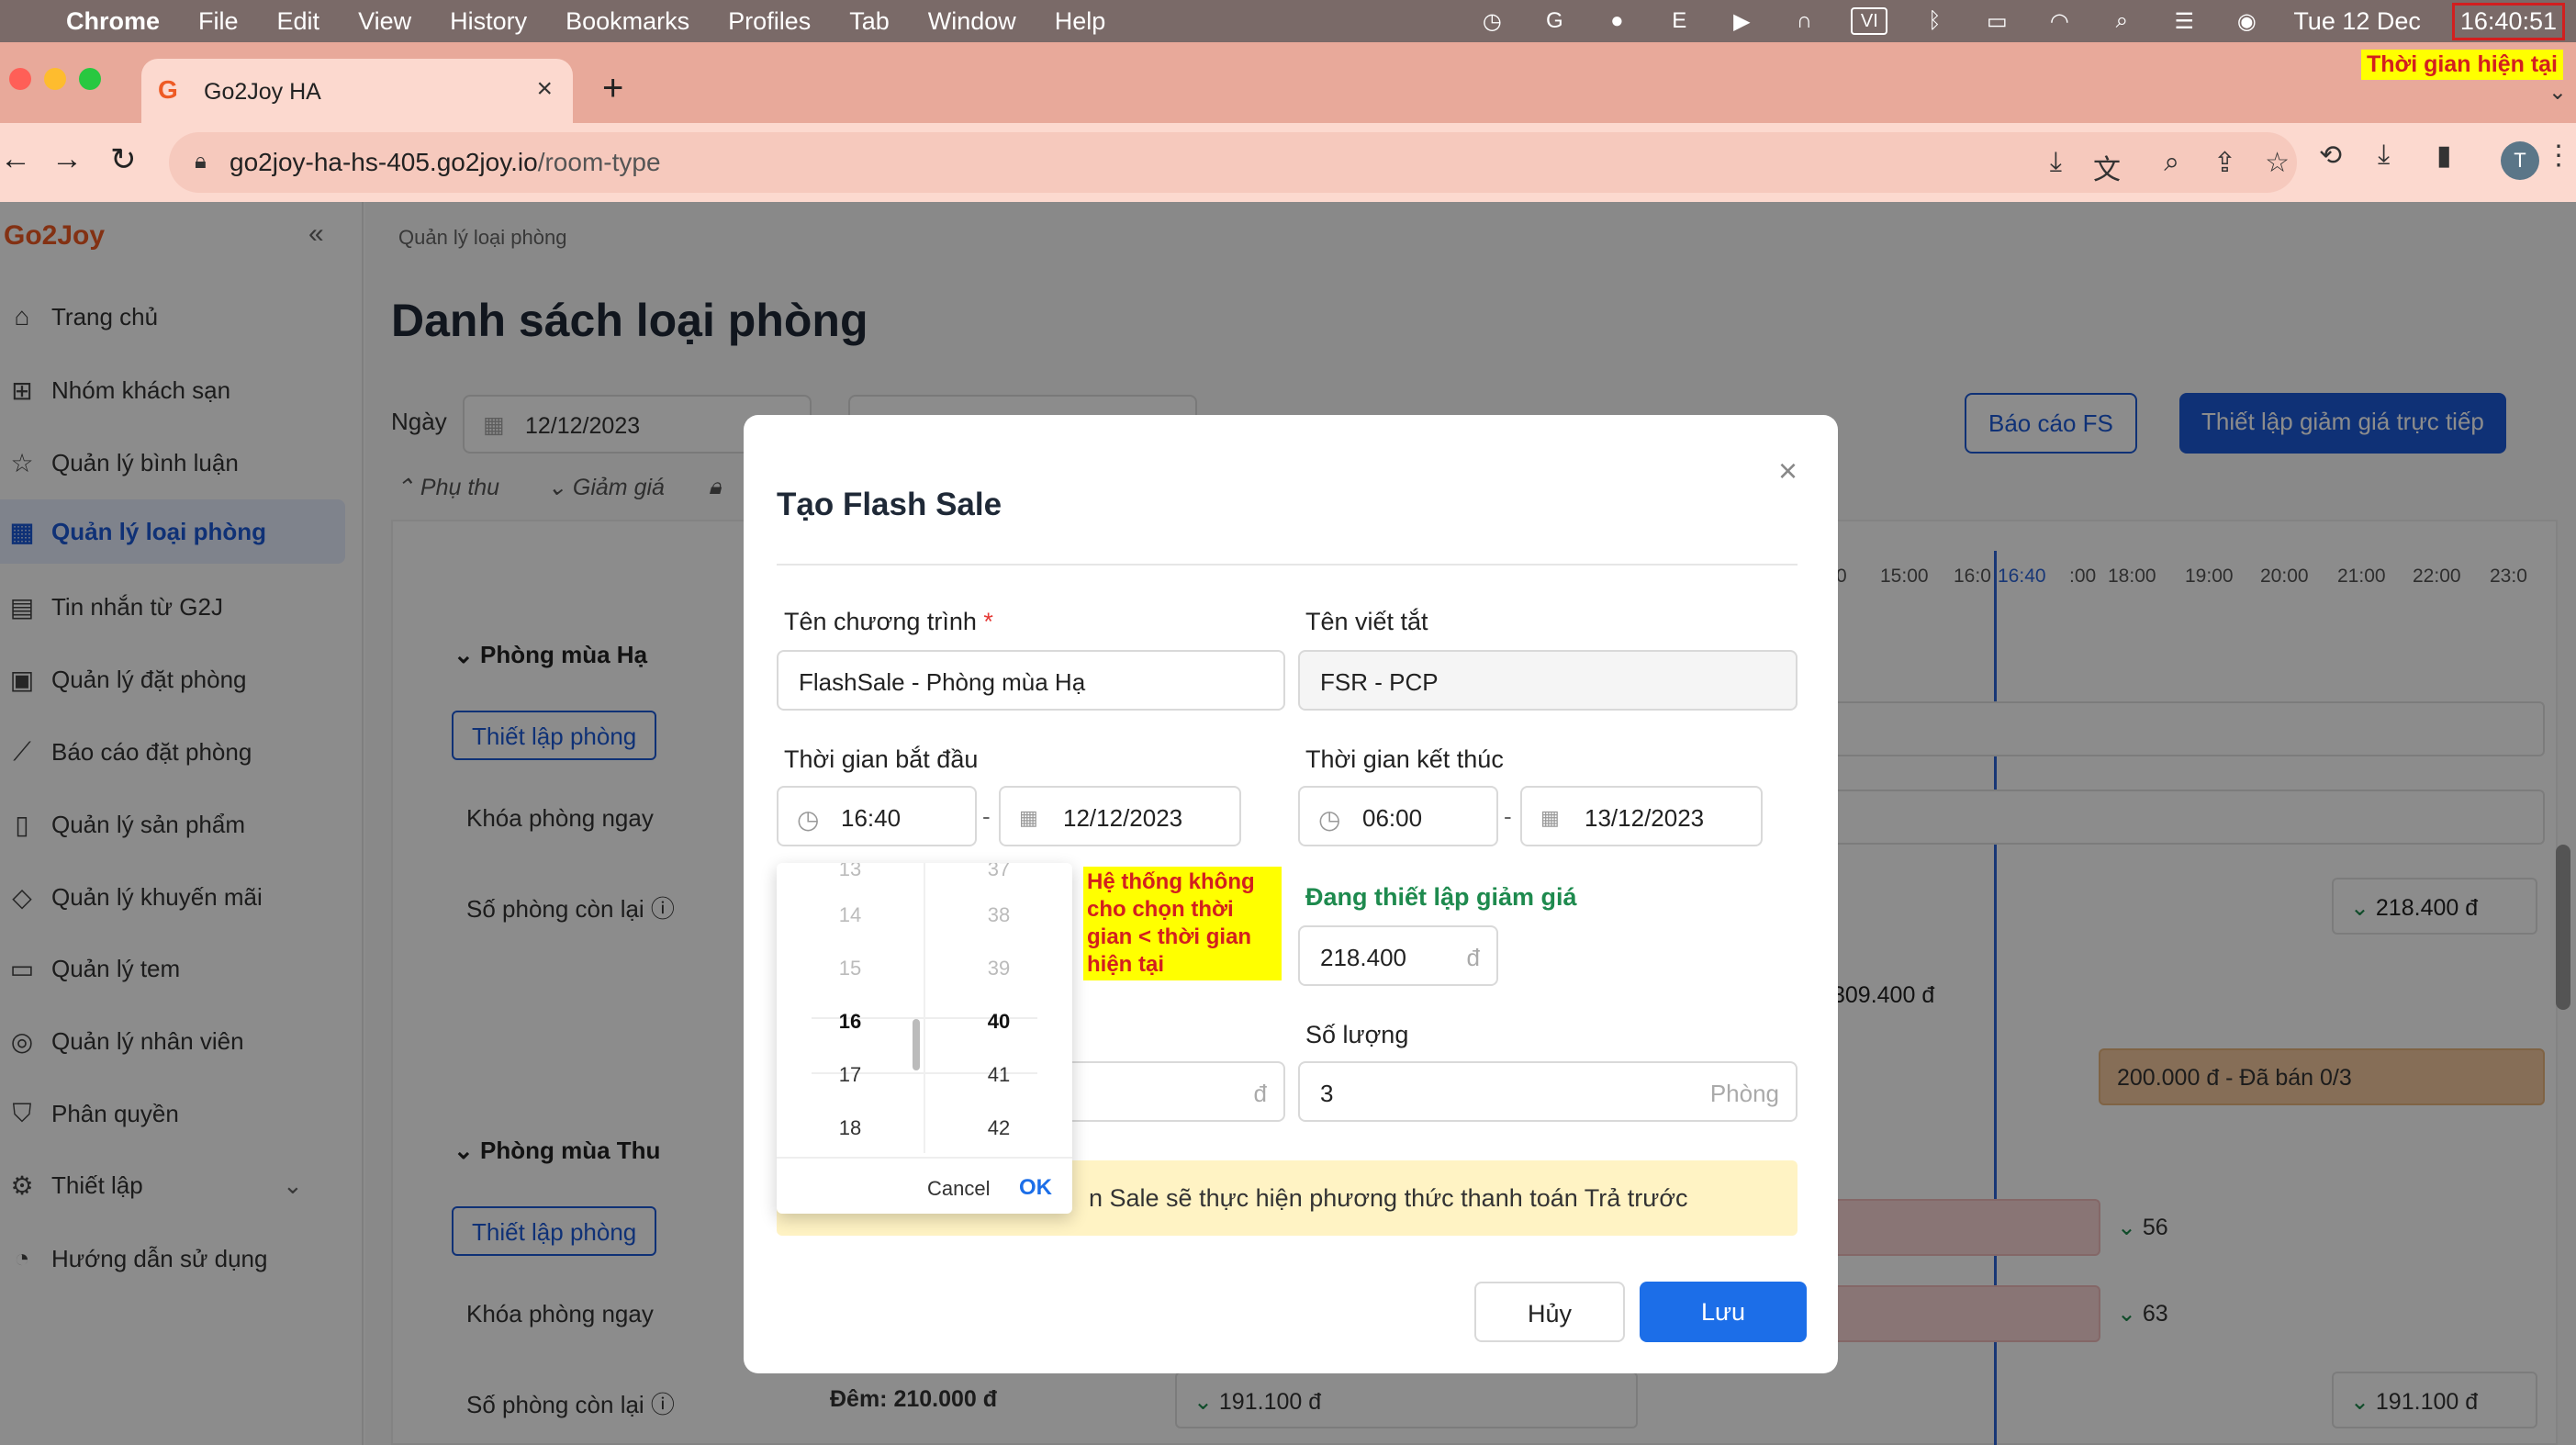 The width and height of the screenshot is (2576, 1445). What do you see at coordinates (1804, 21) in the screenshot?
I see `headphones-icon: ∩` at bounding box center [1804, 21].